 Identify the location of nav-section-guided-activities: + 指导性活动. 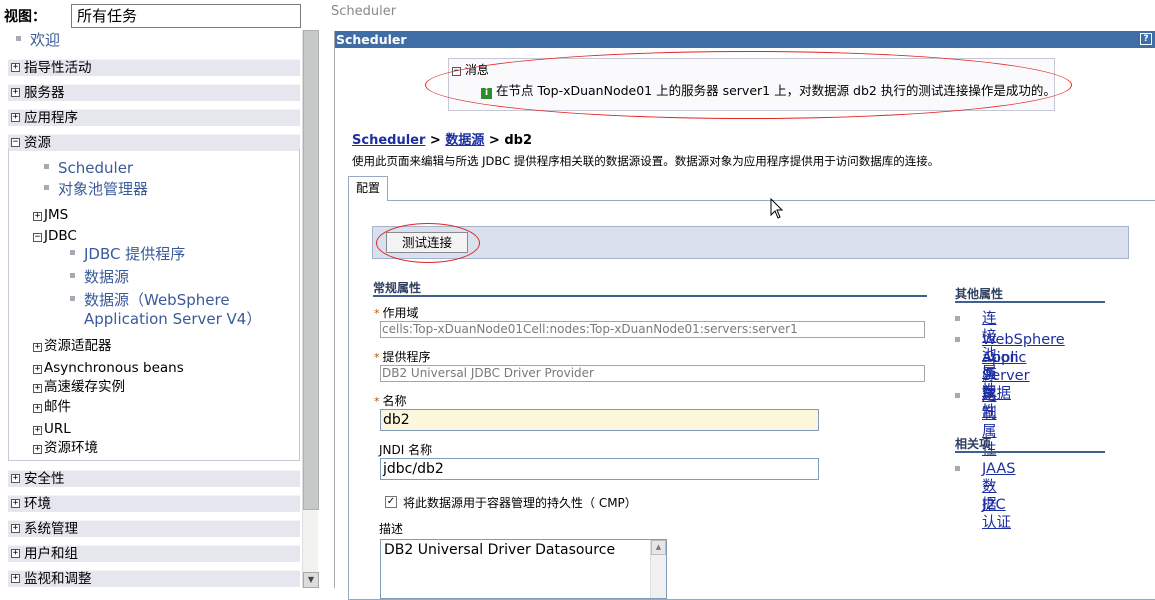
(154, 67).